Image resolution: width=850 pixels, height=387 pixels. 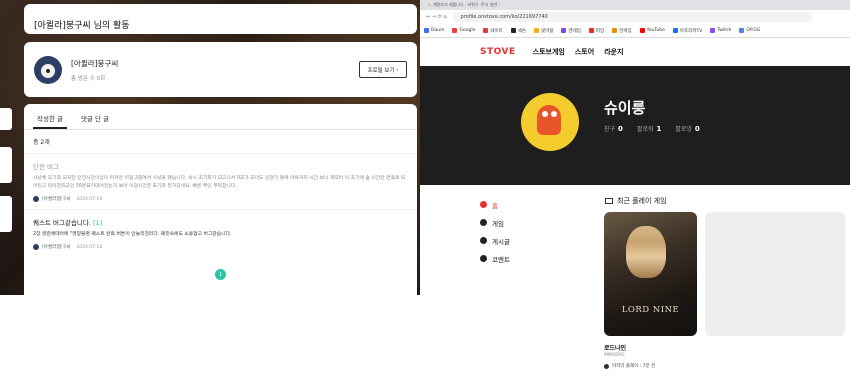 What do you see at coordinates (89, 247) in the screenshot?
I see `post-date: 2024.07.18` at bounding box center [89, 247].